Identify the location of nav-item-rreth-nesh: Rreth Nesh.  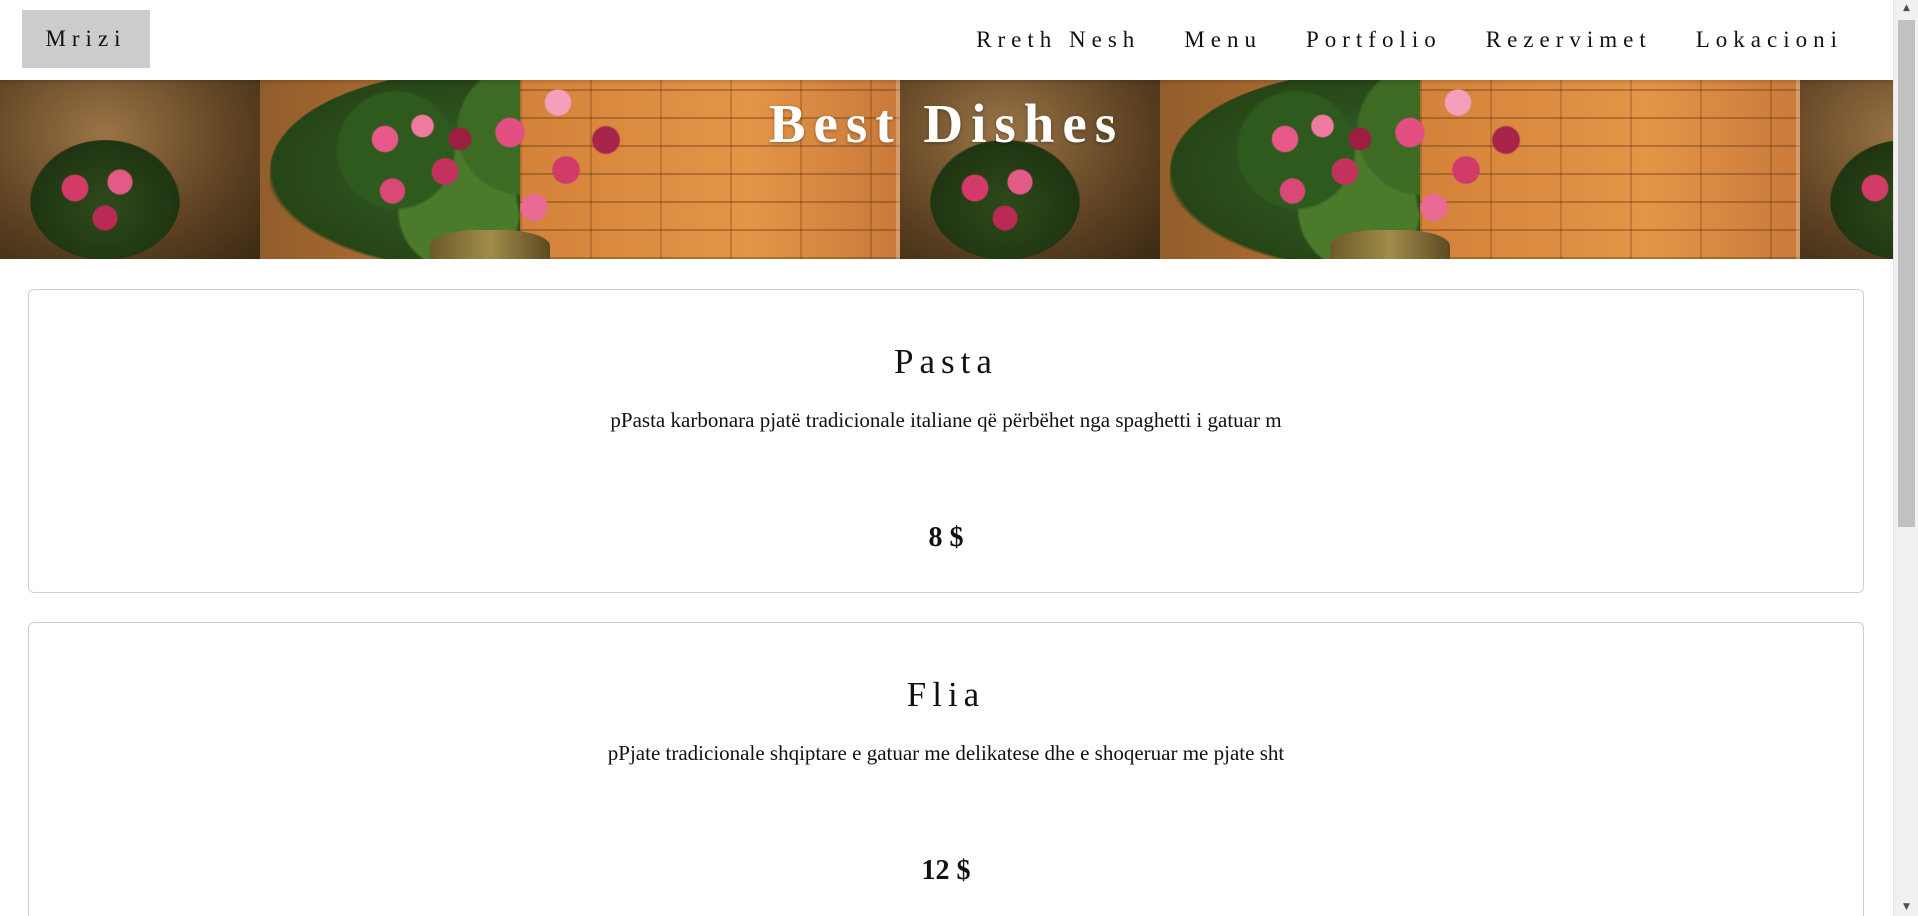
(1058, 40).